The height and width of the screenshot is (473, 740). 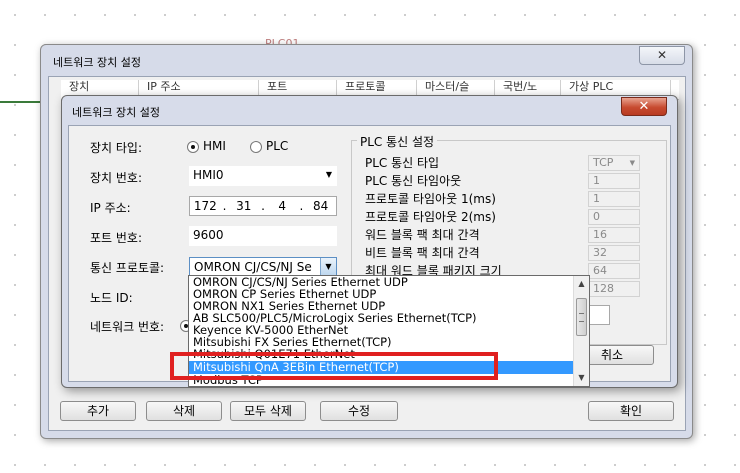 I want to click on edit-button: 수정, so click(x=359, y=411).